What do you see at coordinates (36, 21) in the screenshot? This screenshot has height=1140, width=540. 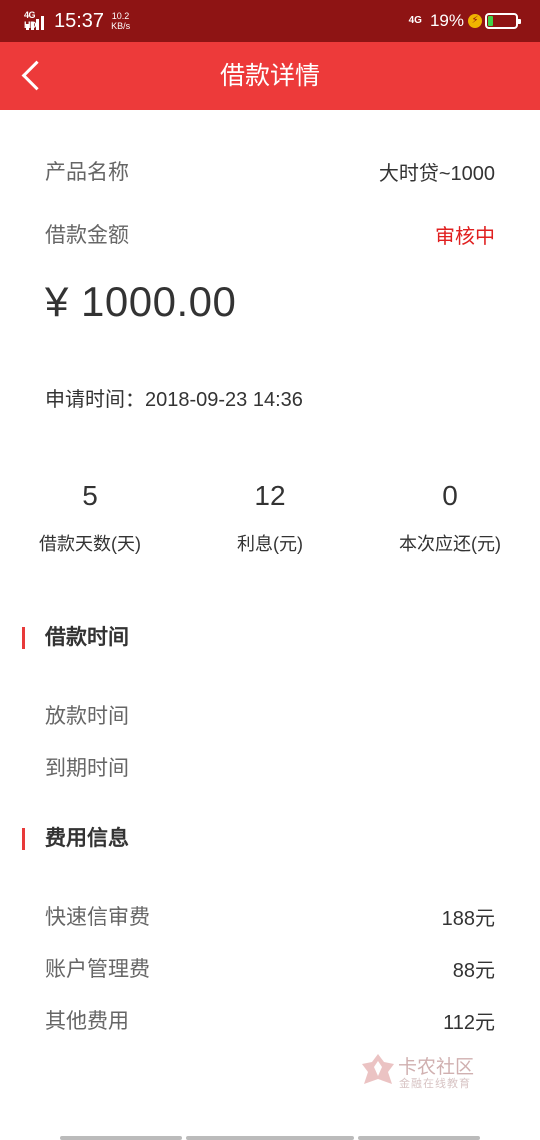 I see `signal-icon: 4G HD` at bounding box center [36, 21].